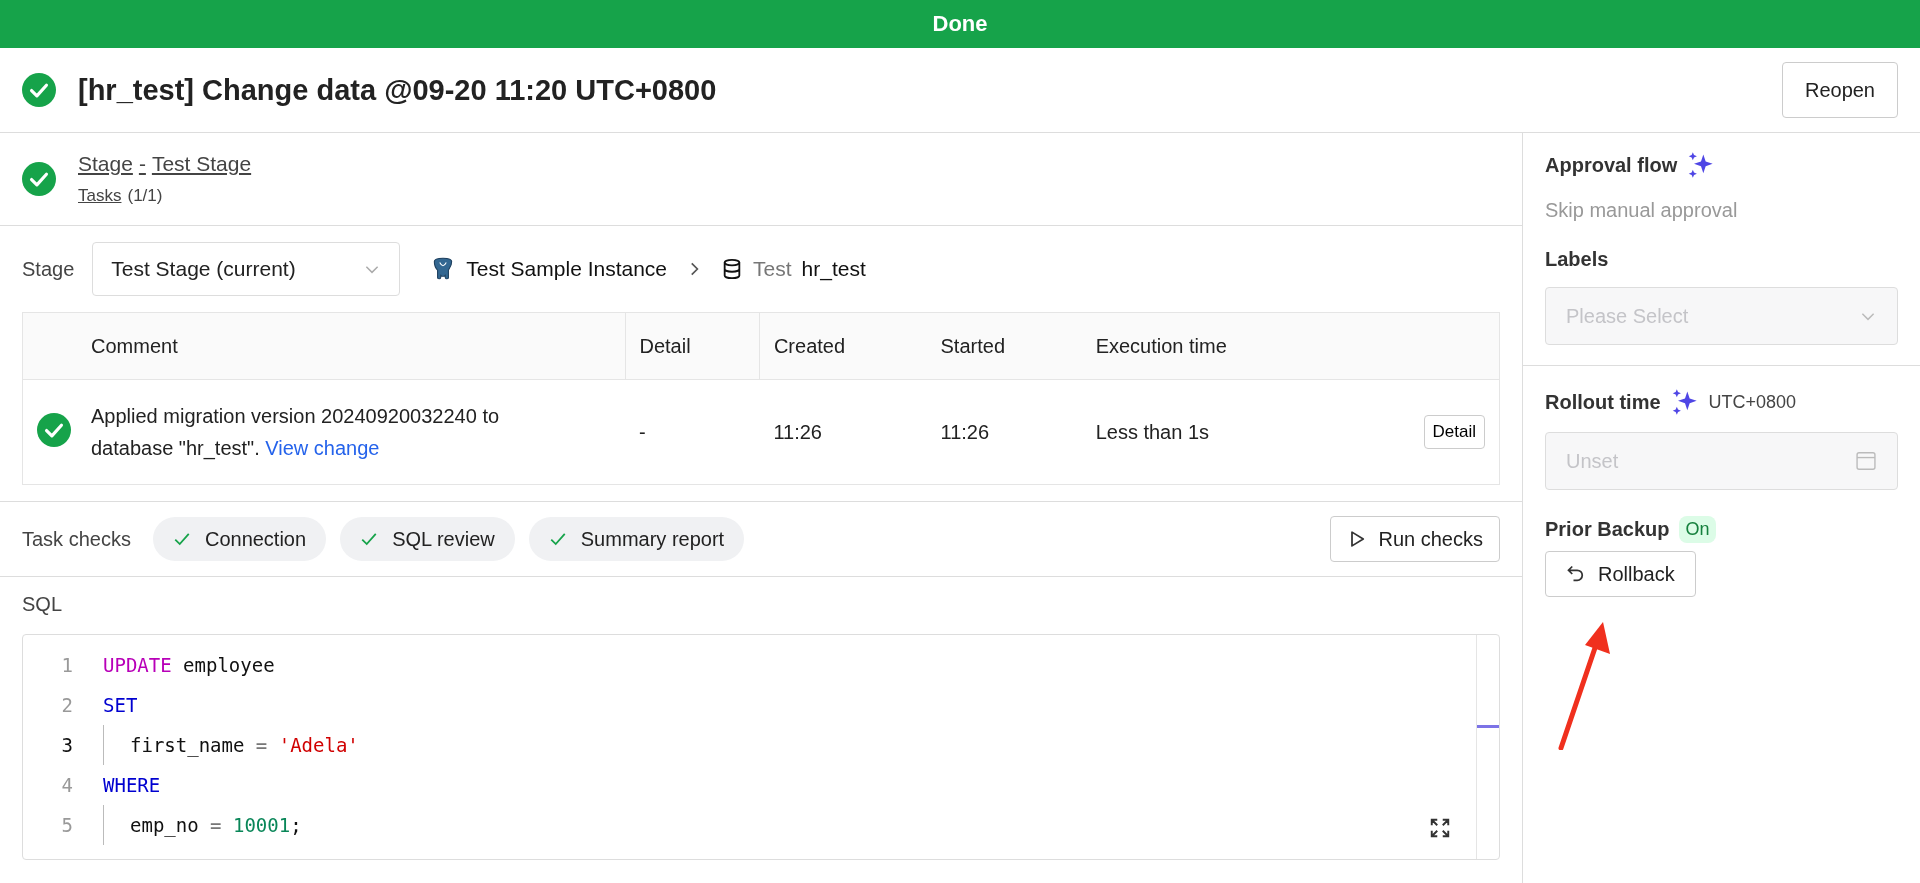 Image resolution: width=1920 pixels, height=883 pixels. What do you see at coordinates (43, 604) in the screenshot?
I see `sql-label: SQL` at bounding box center [43, 604].